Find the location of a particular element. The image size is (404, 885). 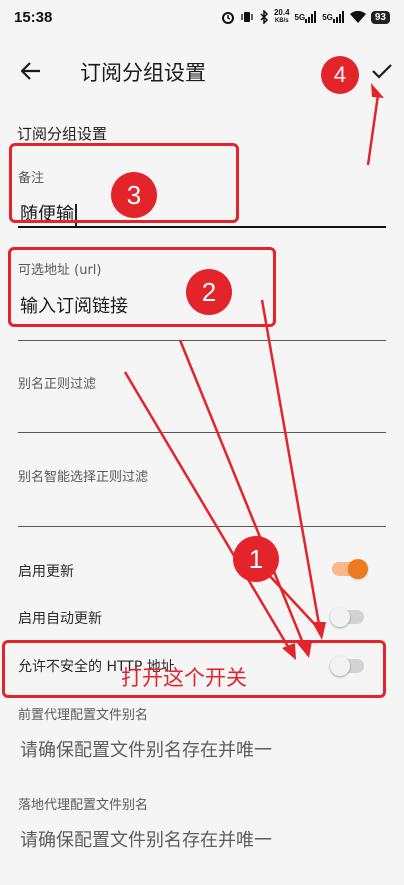

auto-update-switch is located at coordinates (349, 617).